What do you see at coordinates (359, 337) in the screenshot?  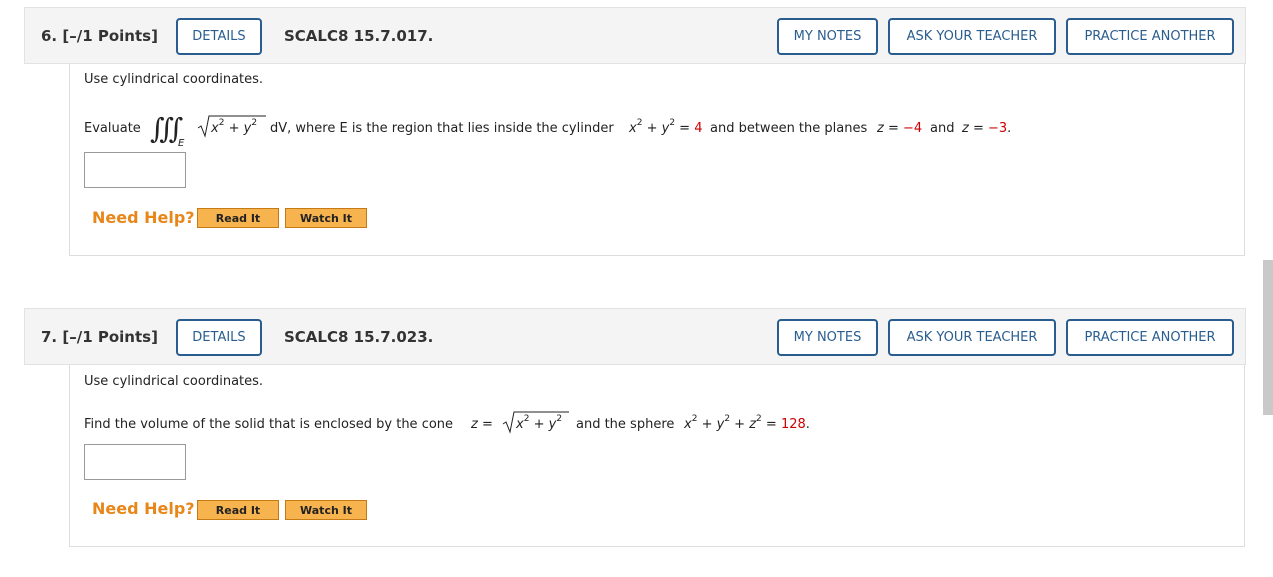 I see `problem-code: SCALC8 15.7.023.` at bounding box center [359, 337].